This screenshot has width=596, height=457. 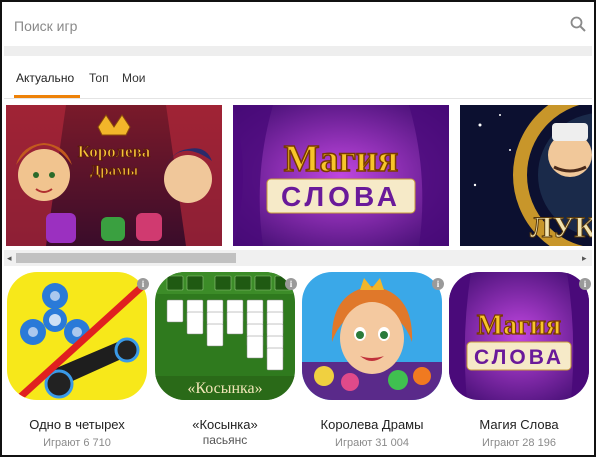 I want to click on game-players-count: Играют 28 196, so click(x=519, y=443).